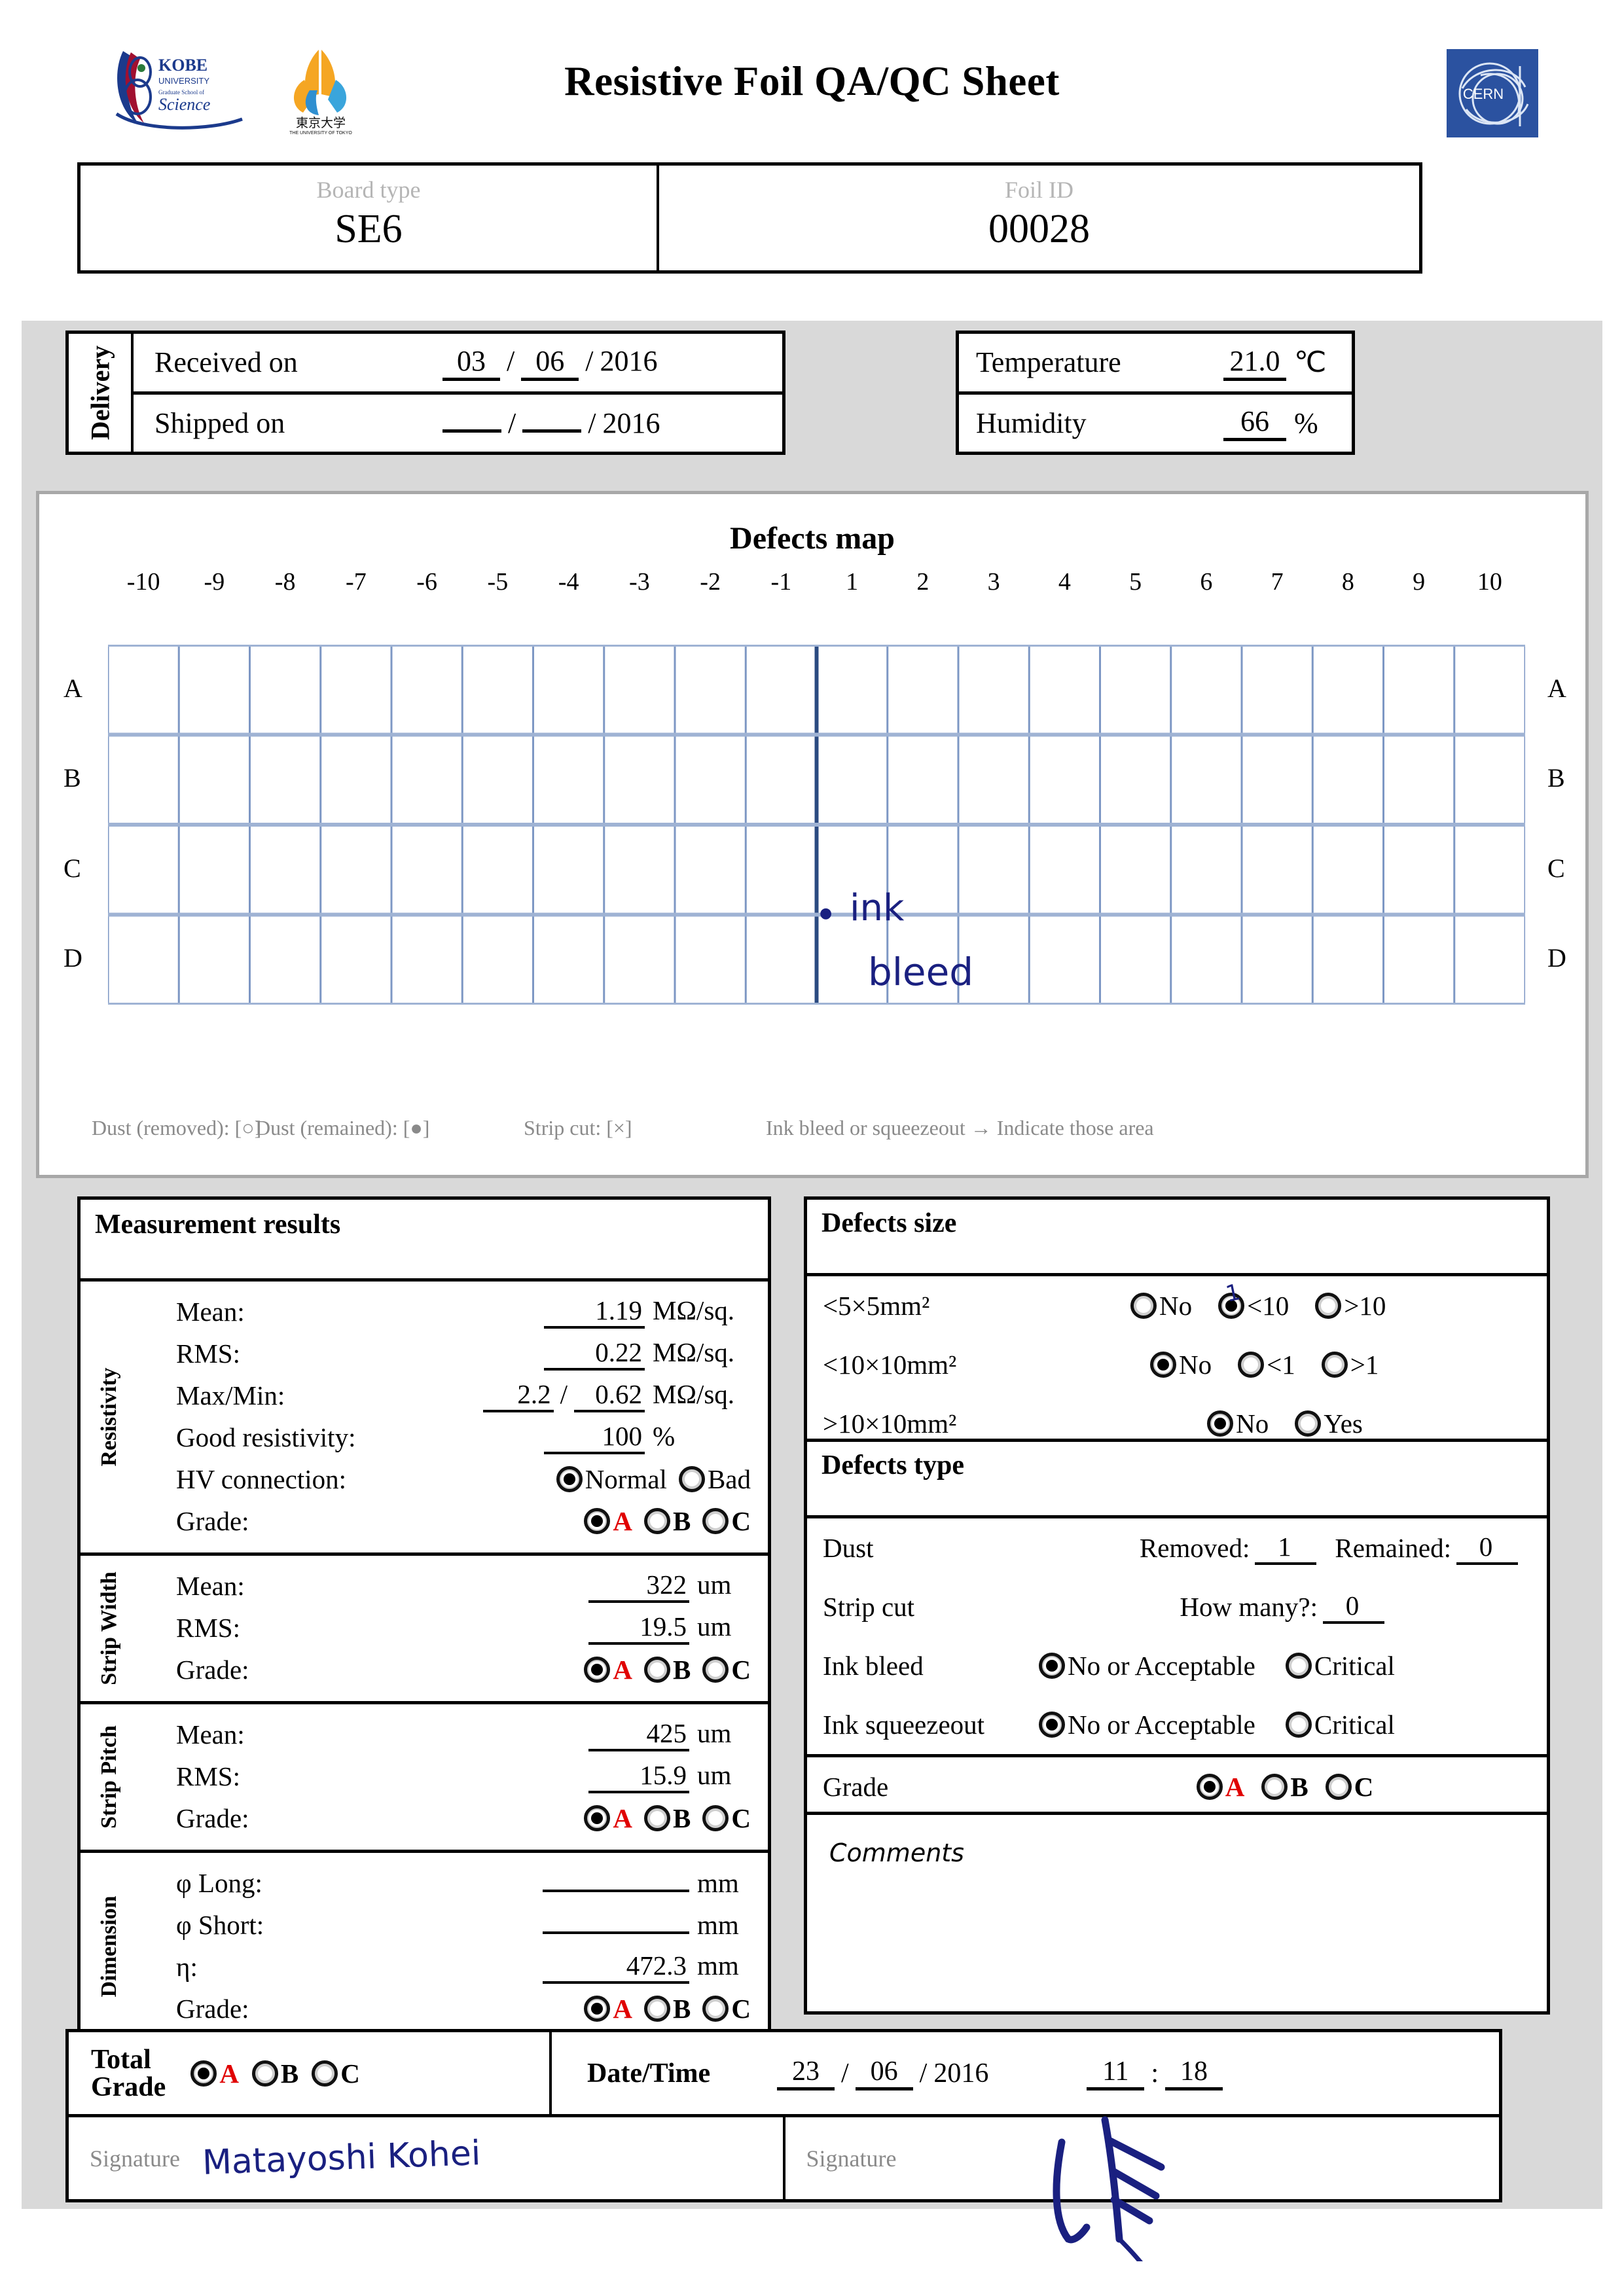 The height and width of the screenshot is (2296, 1624). Describe the element at coordinates (816, 825) in the screenshot. I see `defects-map-grid` at that location.